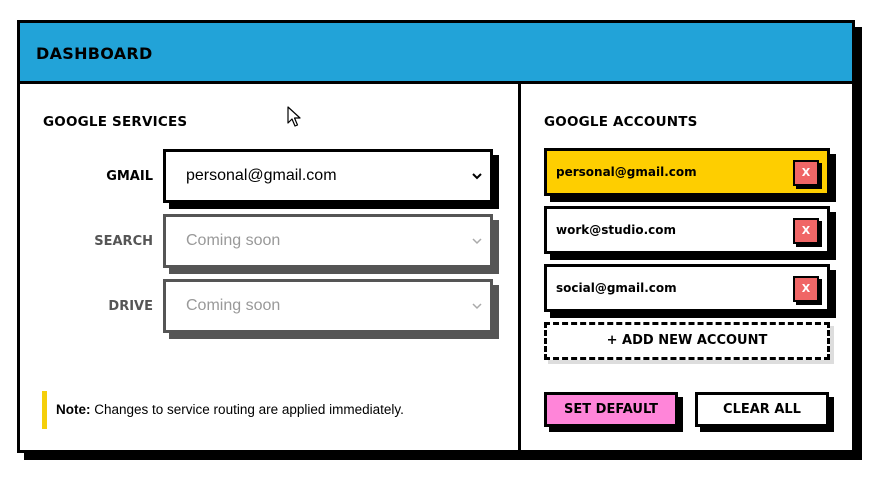  What do you see at coordinates (294, 116) in the screenshot?
I see `mouse-pointer-icon` at bounding box center [294, 116].